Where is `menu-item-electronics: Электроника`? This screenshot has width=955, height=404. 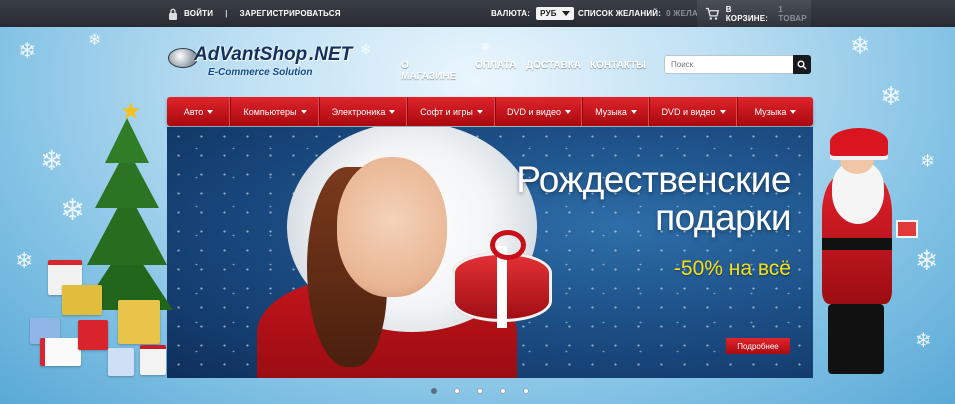
menu-item-electronics: Электроника is located at coordinates (364, 111).